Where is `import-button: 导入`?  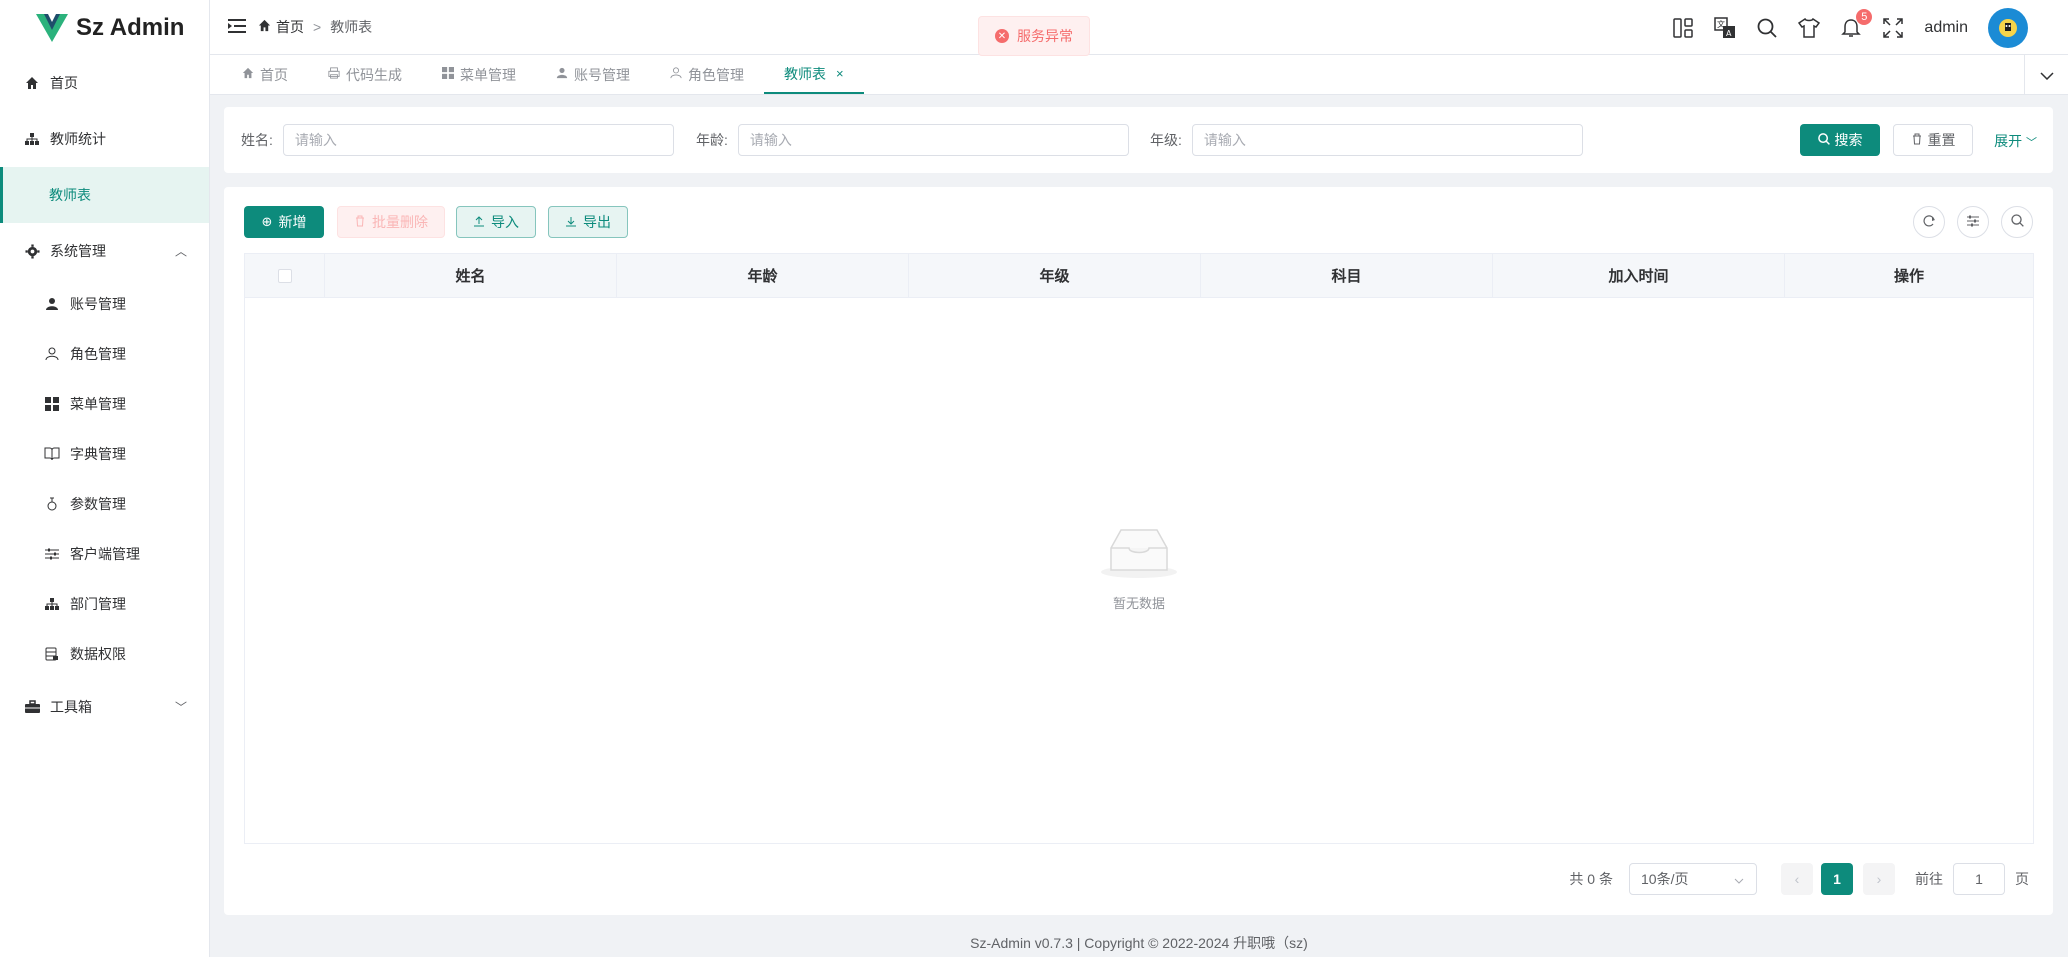 import-button: 导入 is located at coordinates (496, 222).